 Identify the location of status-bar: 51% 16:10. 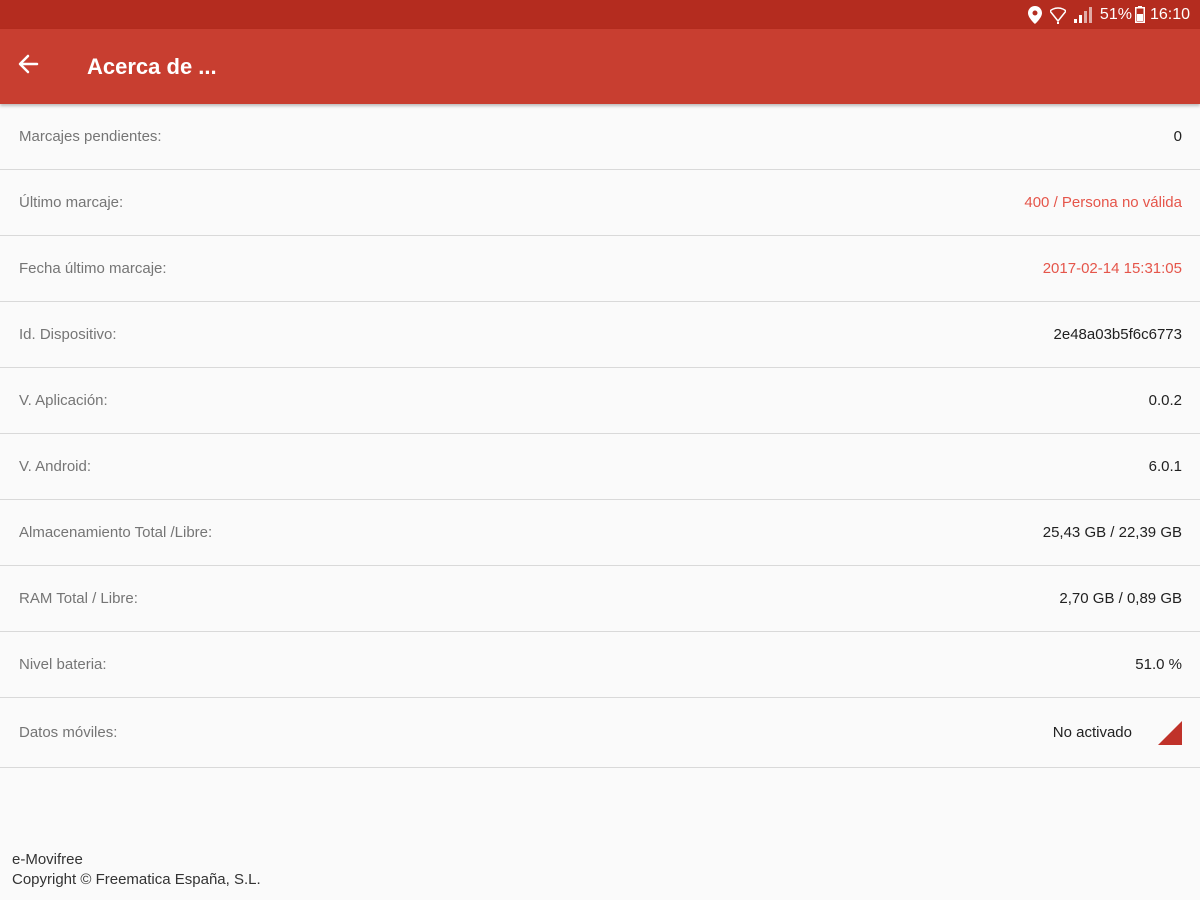
(600, 14).